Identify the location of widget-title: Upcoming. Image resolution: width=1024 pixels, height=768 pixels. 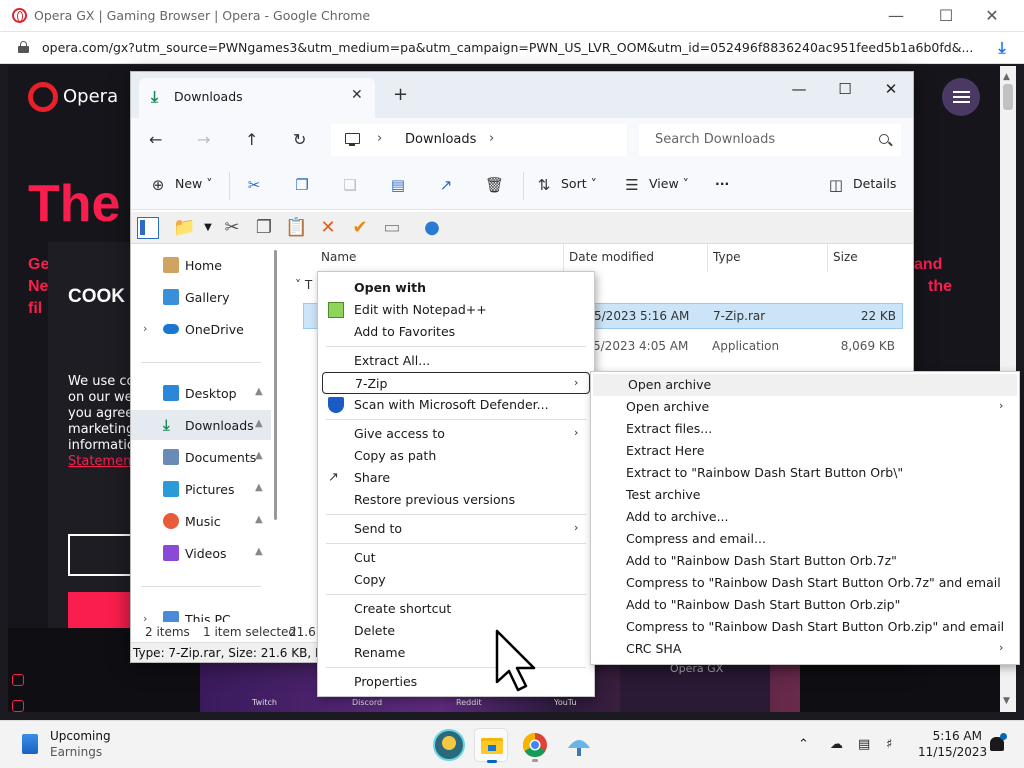
(80, 736).